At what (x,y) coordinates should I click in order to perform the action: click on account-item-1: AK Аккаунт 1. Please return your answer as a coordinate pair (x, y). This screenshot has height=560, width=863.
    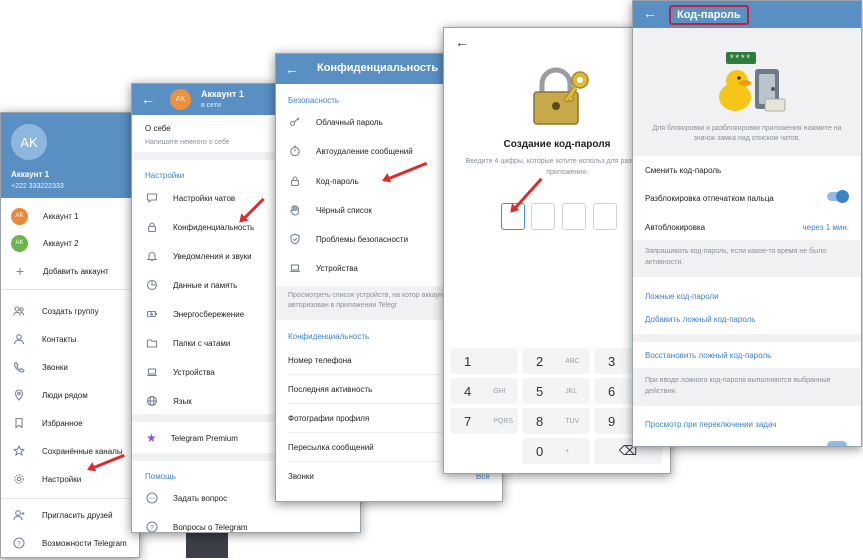
    Looking at the image, I should click on (70, 216).